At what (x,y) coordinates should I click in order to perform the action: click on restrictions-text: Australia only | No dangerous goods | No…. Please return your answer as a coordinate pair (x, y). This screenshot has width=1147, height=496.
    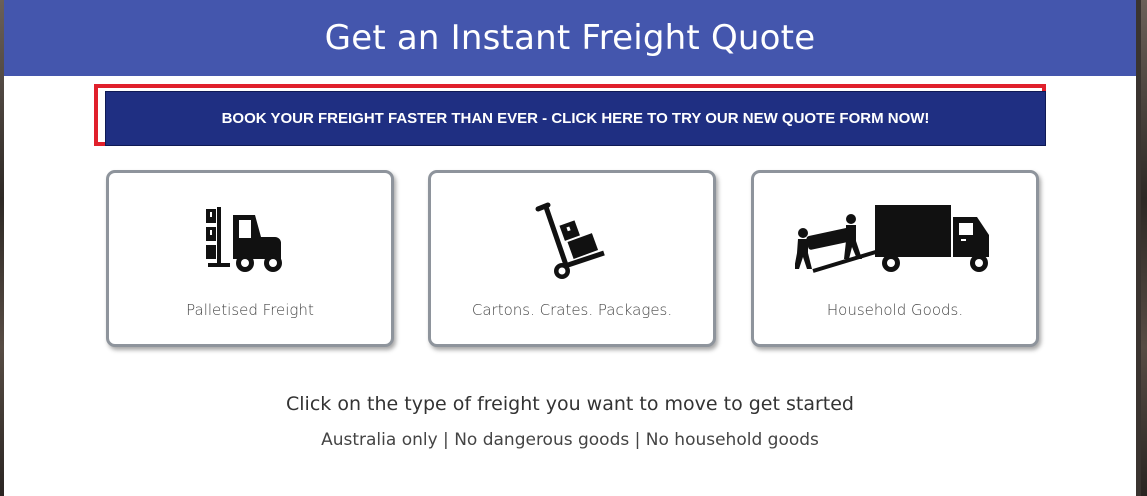
    Looking at the image, I should click on (570, 440).